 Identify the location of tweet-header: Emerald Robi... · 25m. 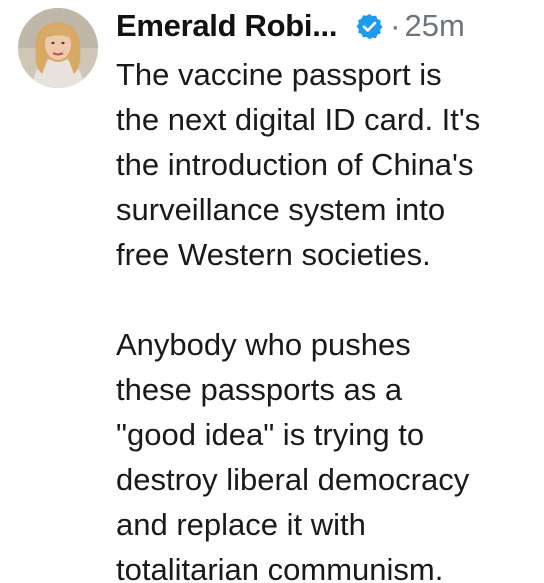
(290, 26).